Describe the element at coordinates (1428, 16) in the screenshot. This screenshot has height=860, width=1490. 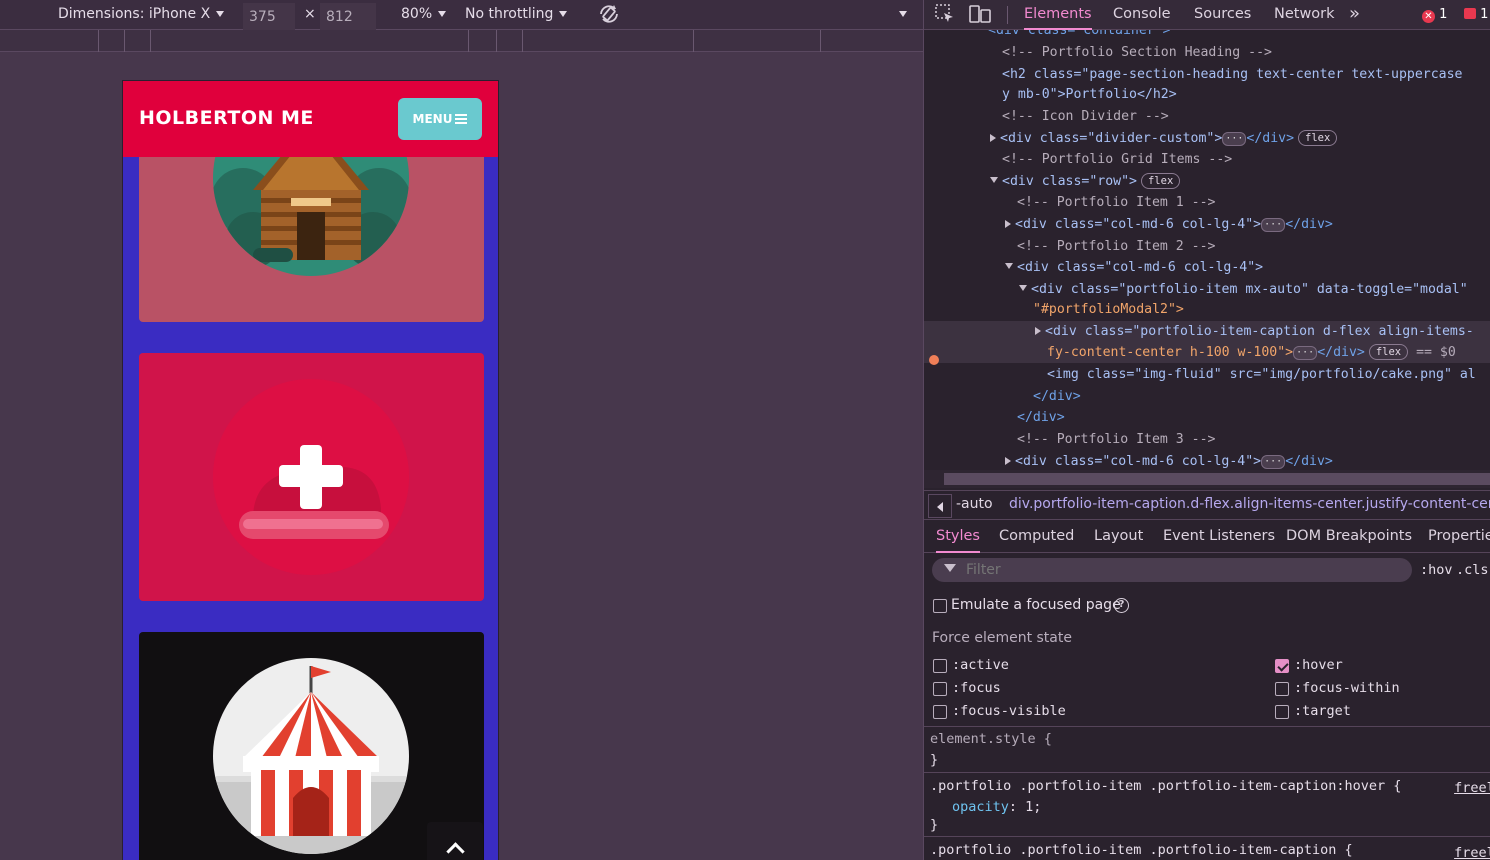
I see `error-icon: ✕` at that location.